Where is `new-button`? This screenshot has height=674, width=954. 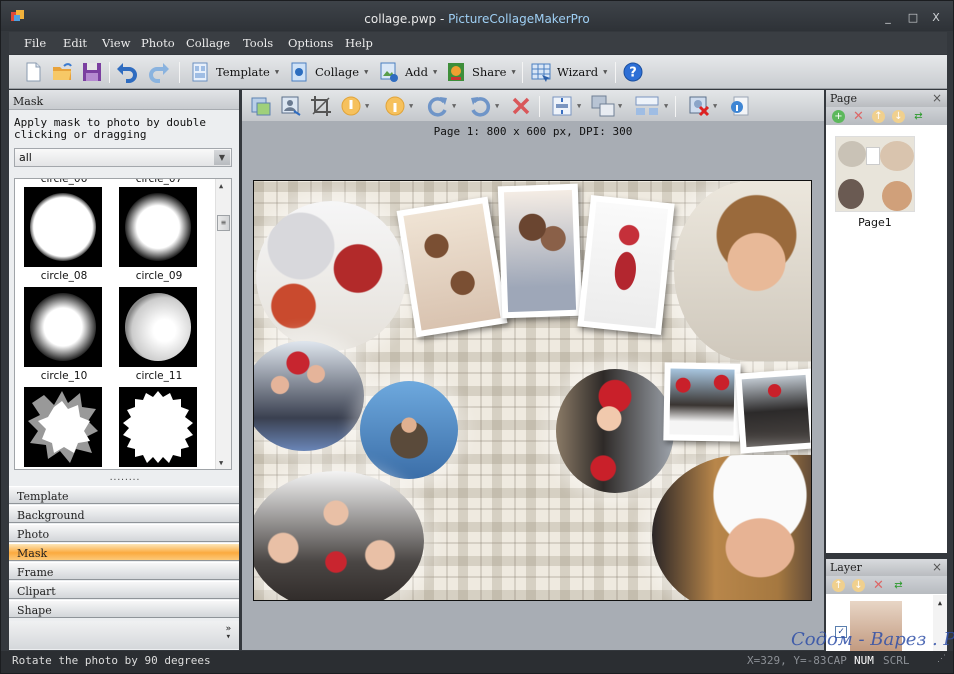
new-button is located at coordinates (33, 72).